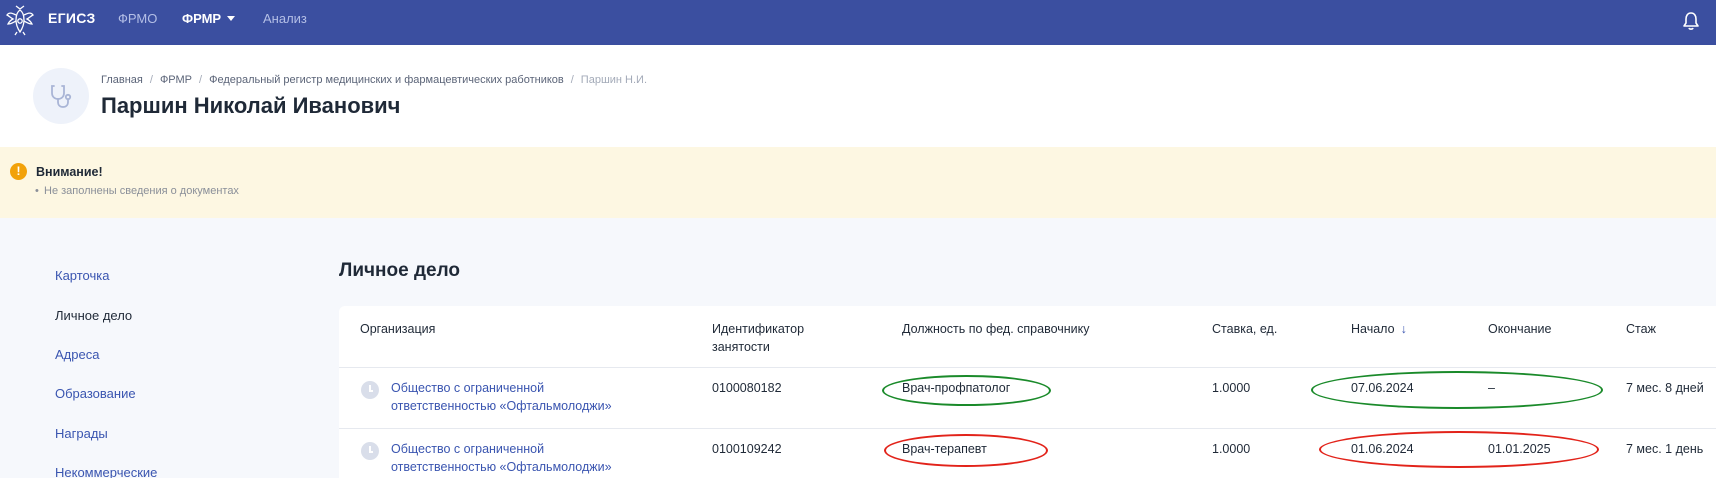 This screenshot has height=478, width=1716. What do you see at coordinates (1665, 449) in the screenshot?
I see `experience: 7 мес. 1 день` at bounding box center [1665, 449].